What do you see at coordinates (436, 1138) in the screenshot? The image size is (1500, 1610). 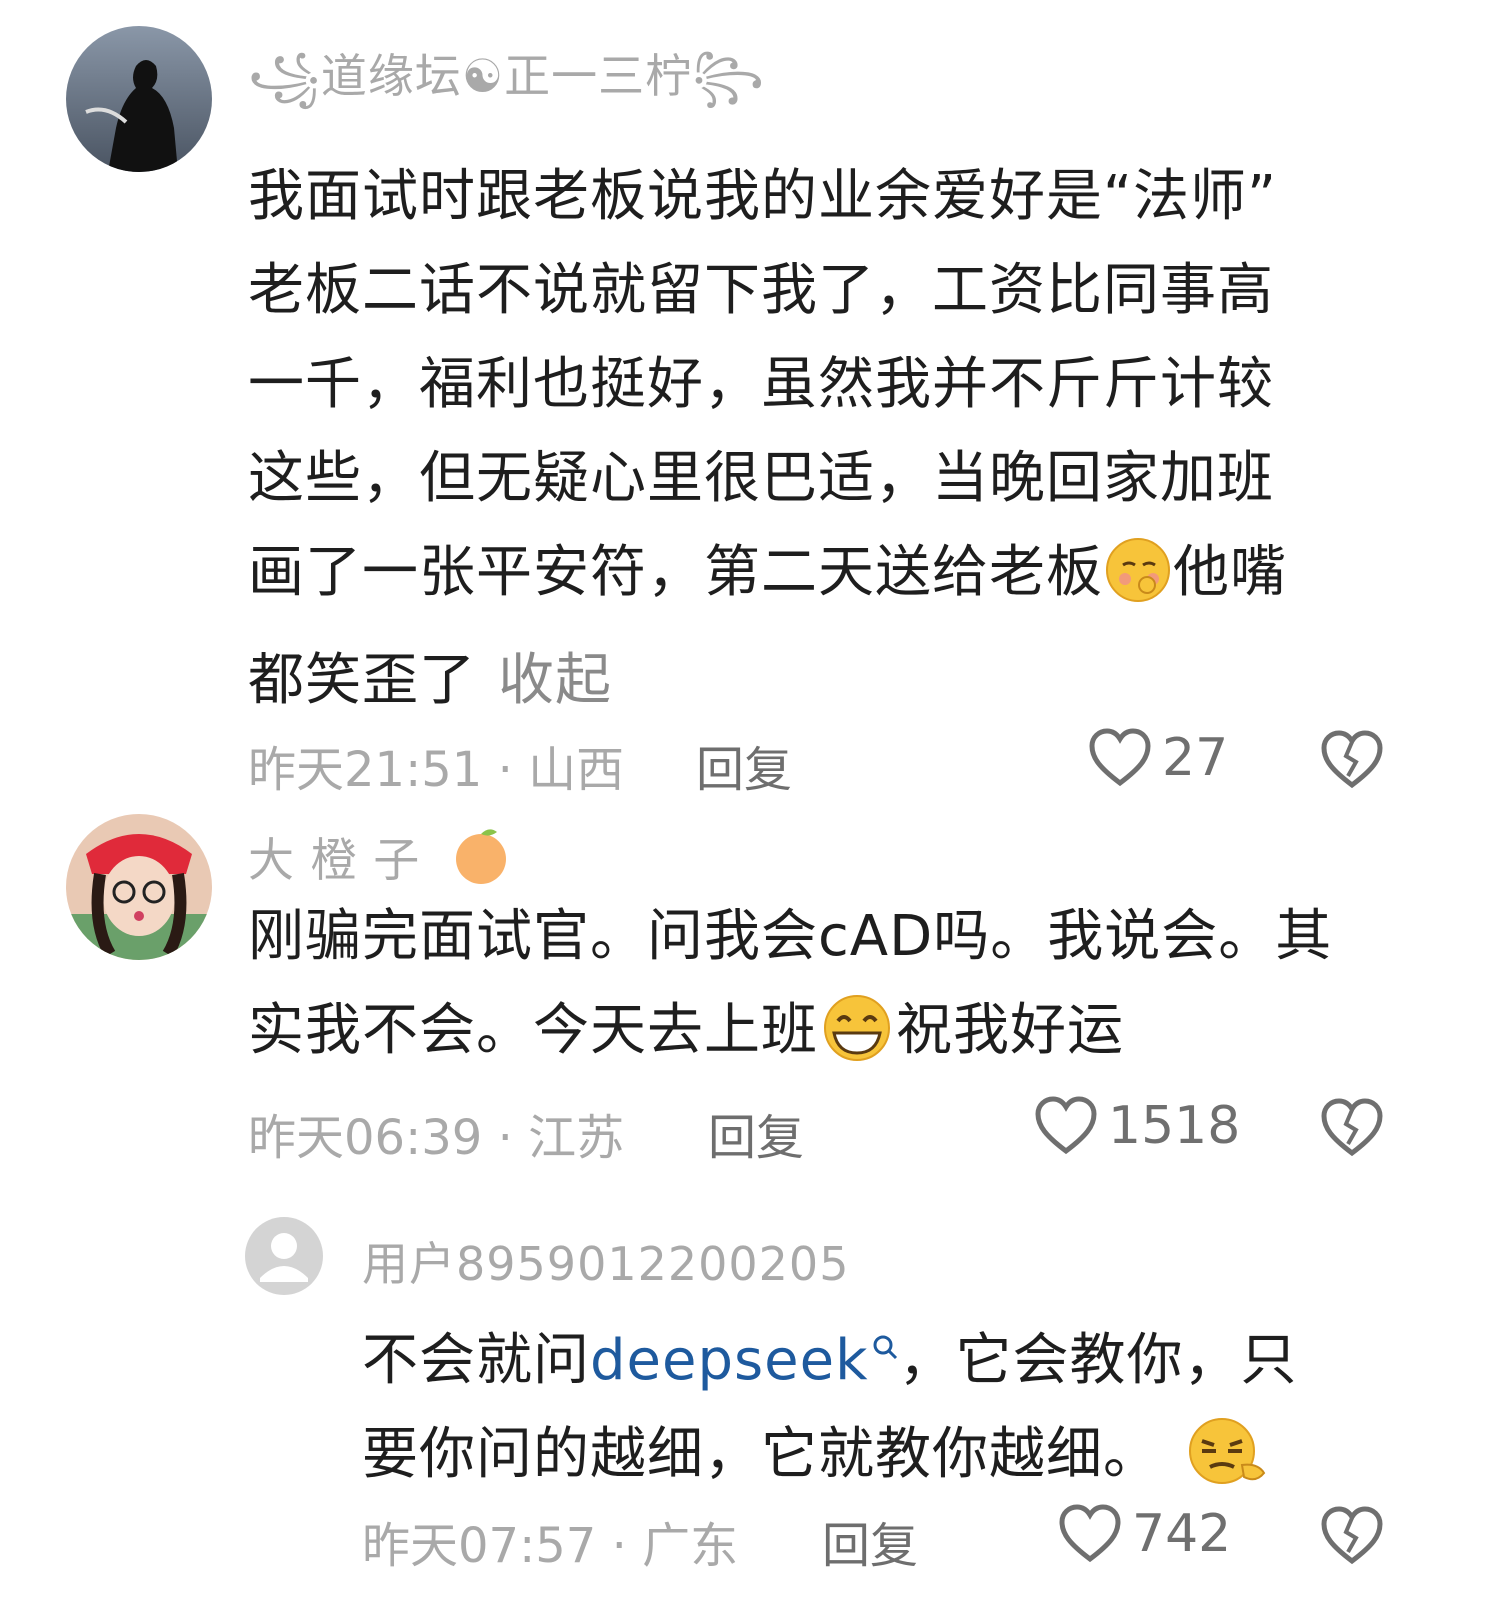 I see `time-location: 昨天06:39 · 江苏` at bounding box center [436, 1138].